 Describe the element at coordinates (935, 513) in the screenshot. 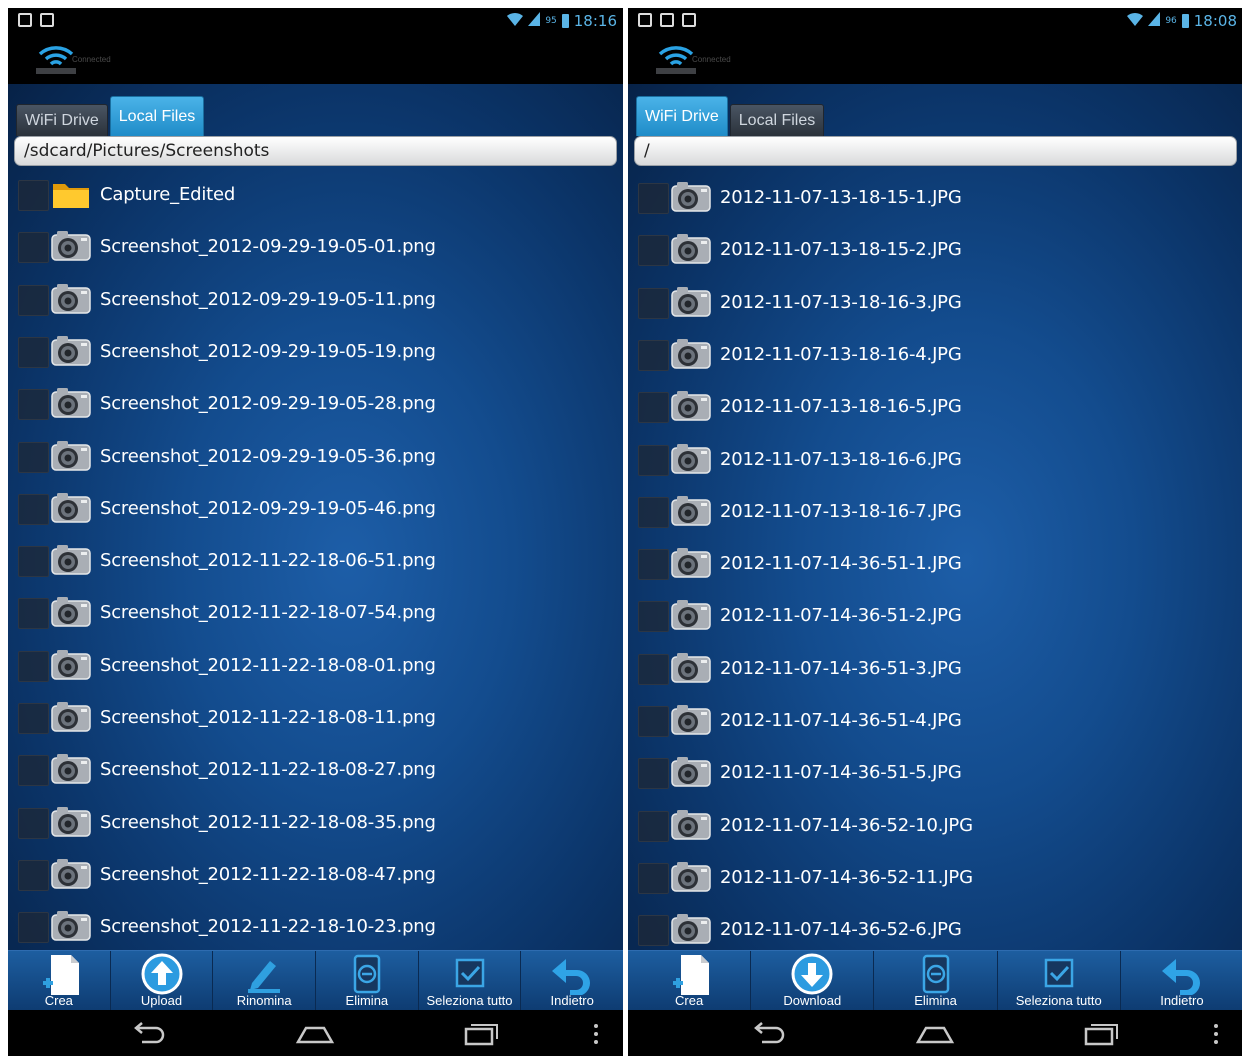

I see `file-row: 2012-11-07-13-18-16-7.JPG` at that location.